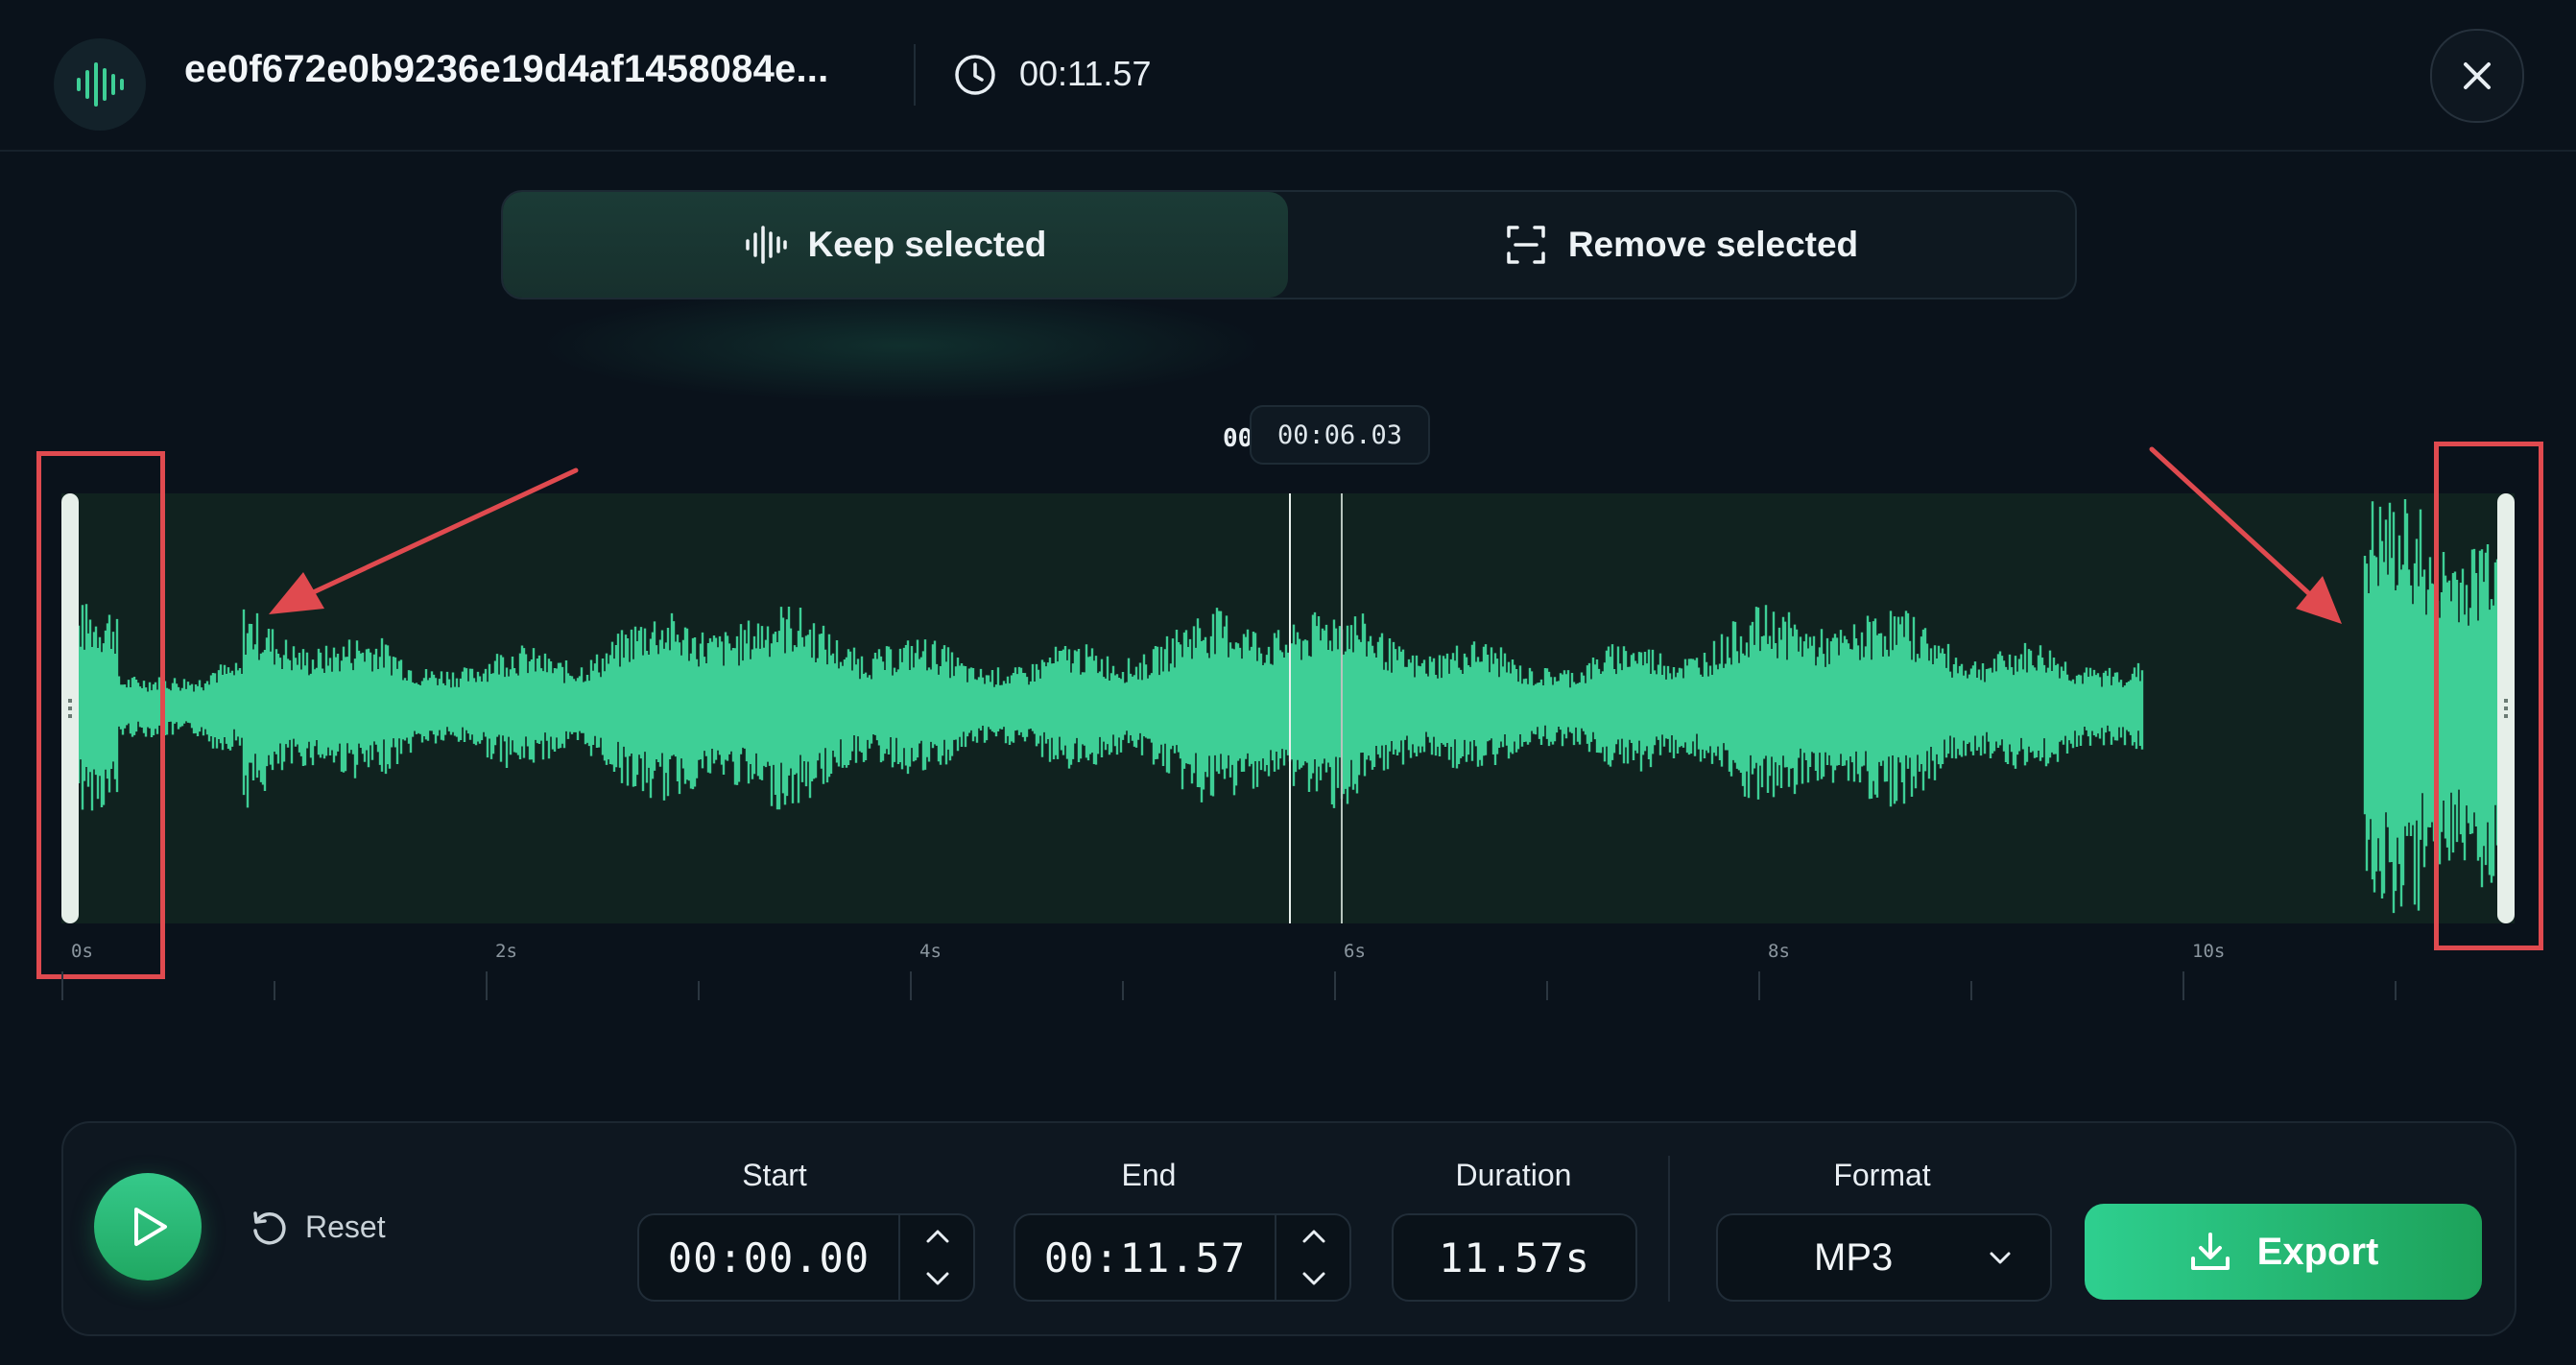 The image size is (2576, 1365). What do you see at coordinates (506, 952) in the screenshot?
I see `tick-label: 2s` at bounding box center [506, 952].